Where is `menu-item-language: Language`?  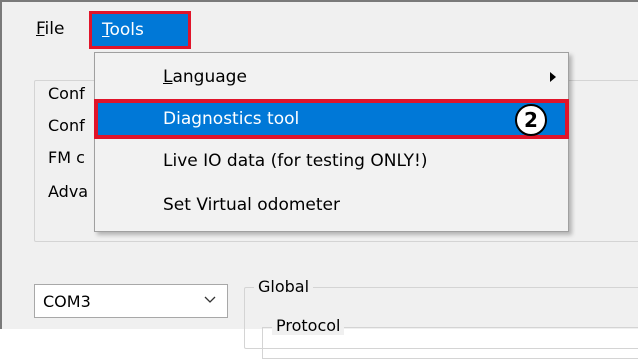
menu-item-language: Language is located at coordinates (331, 77).